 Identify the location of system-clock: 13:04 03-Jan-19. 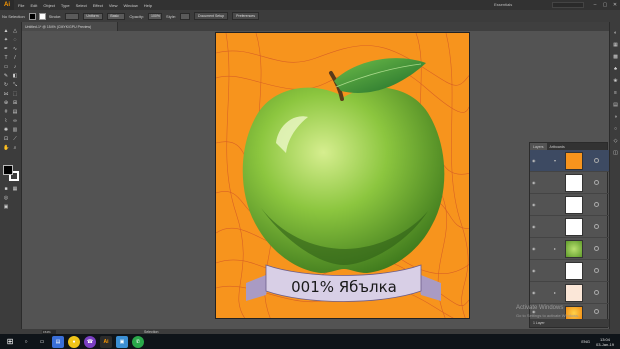
(605, 342).